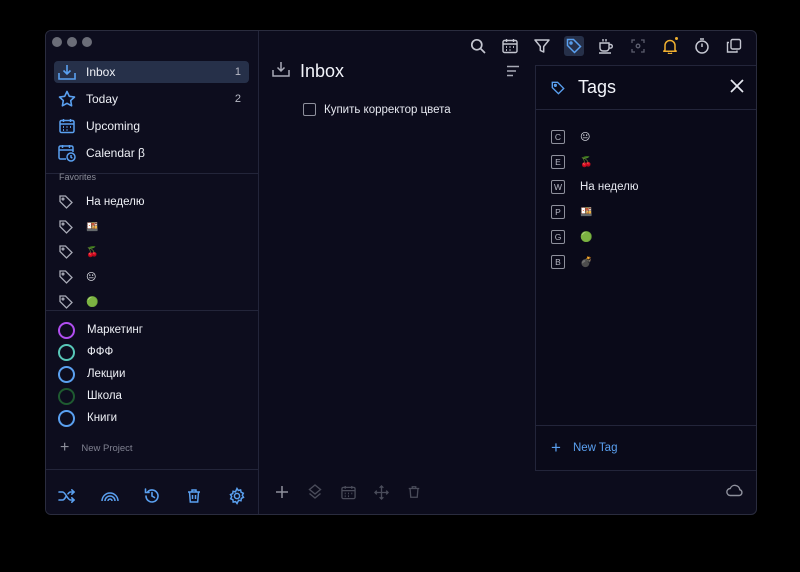 The image size is (800, 572). I want to click on main-header: Inbox, so click(308, 71).